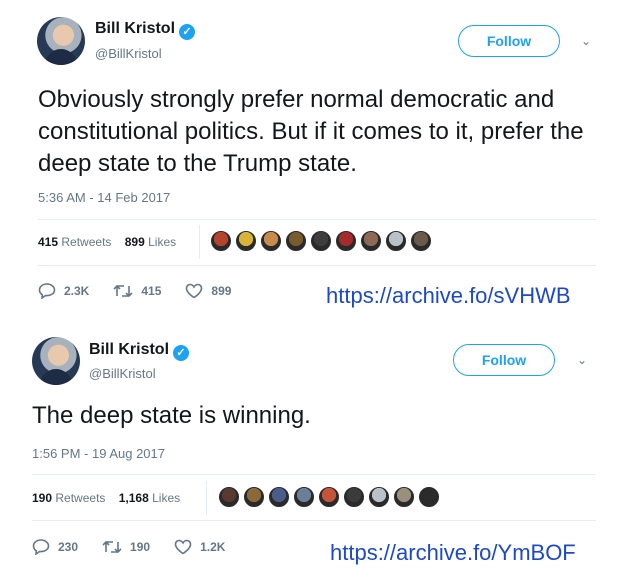 The image size is (628, 582). What do you see at coordinates (149, 498) in the screenshot?
I see `likes-stat: 1,168 Likes` at bounding box center [149, 498].